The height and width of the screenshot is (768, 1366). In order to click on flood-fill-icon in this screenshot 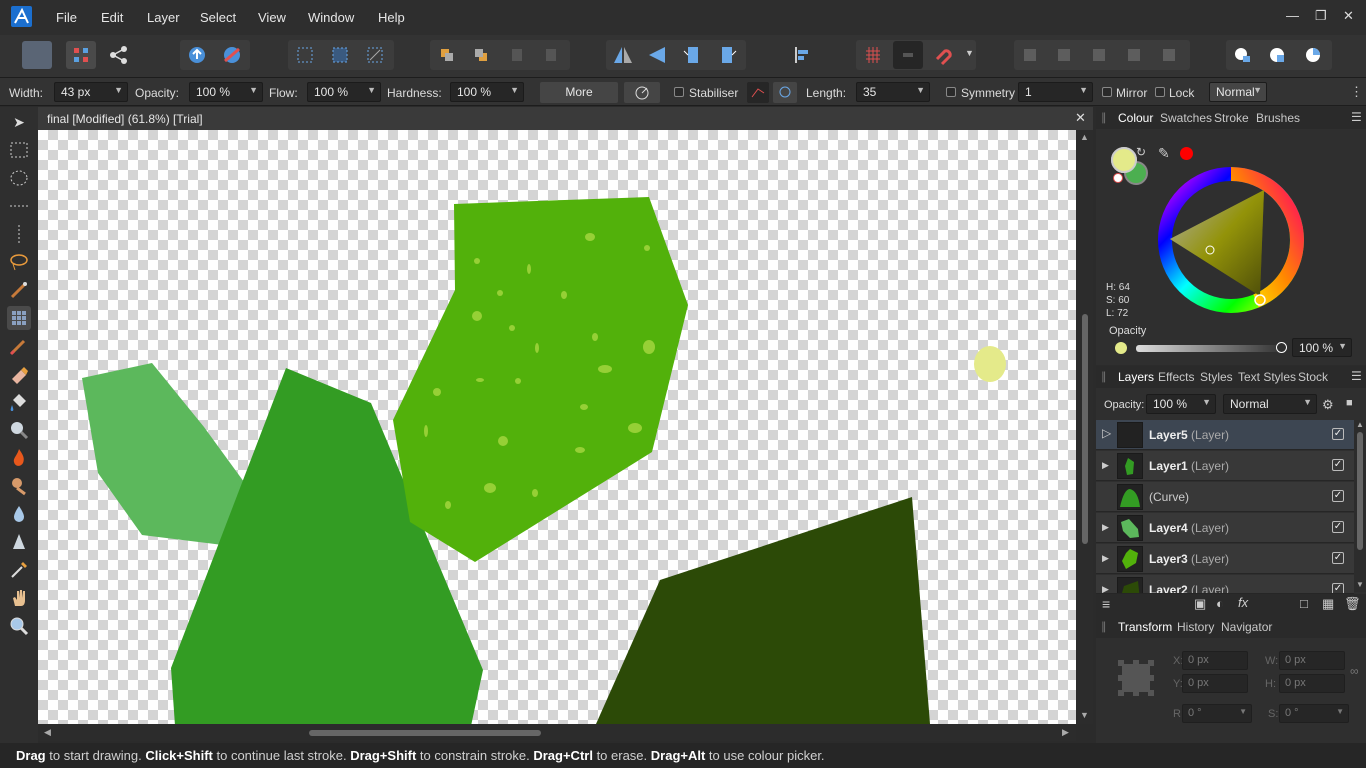, I will do `click(19, 402)`.